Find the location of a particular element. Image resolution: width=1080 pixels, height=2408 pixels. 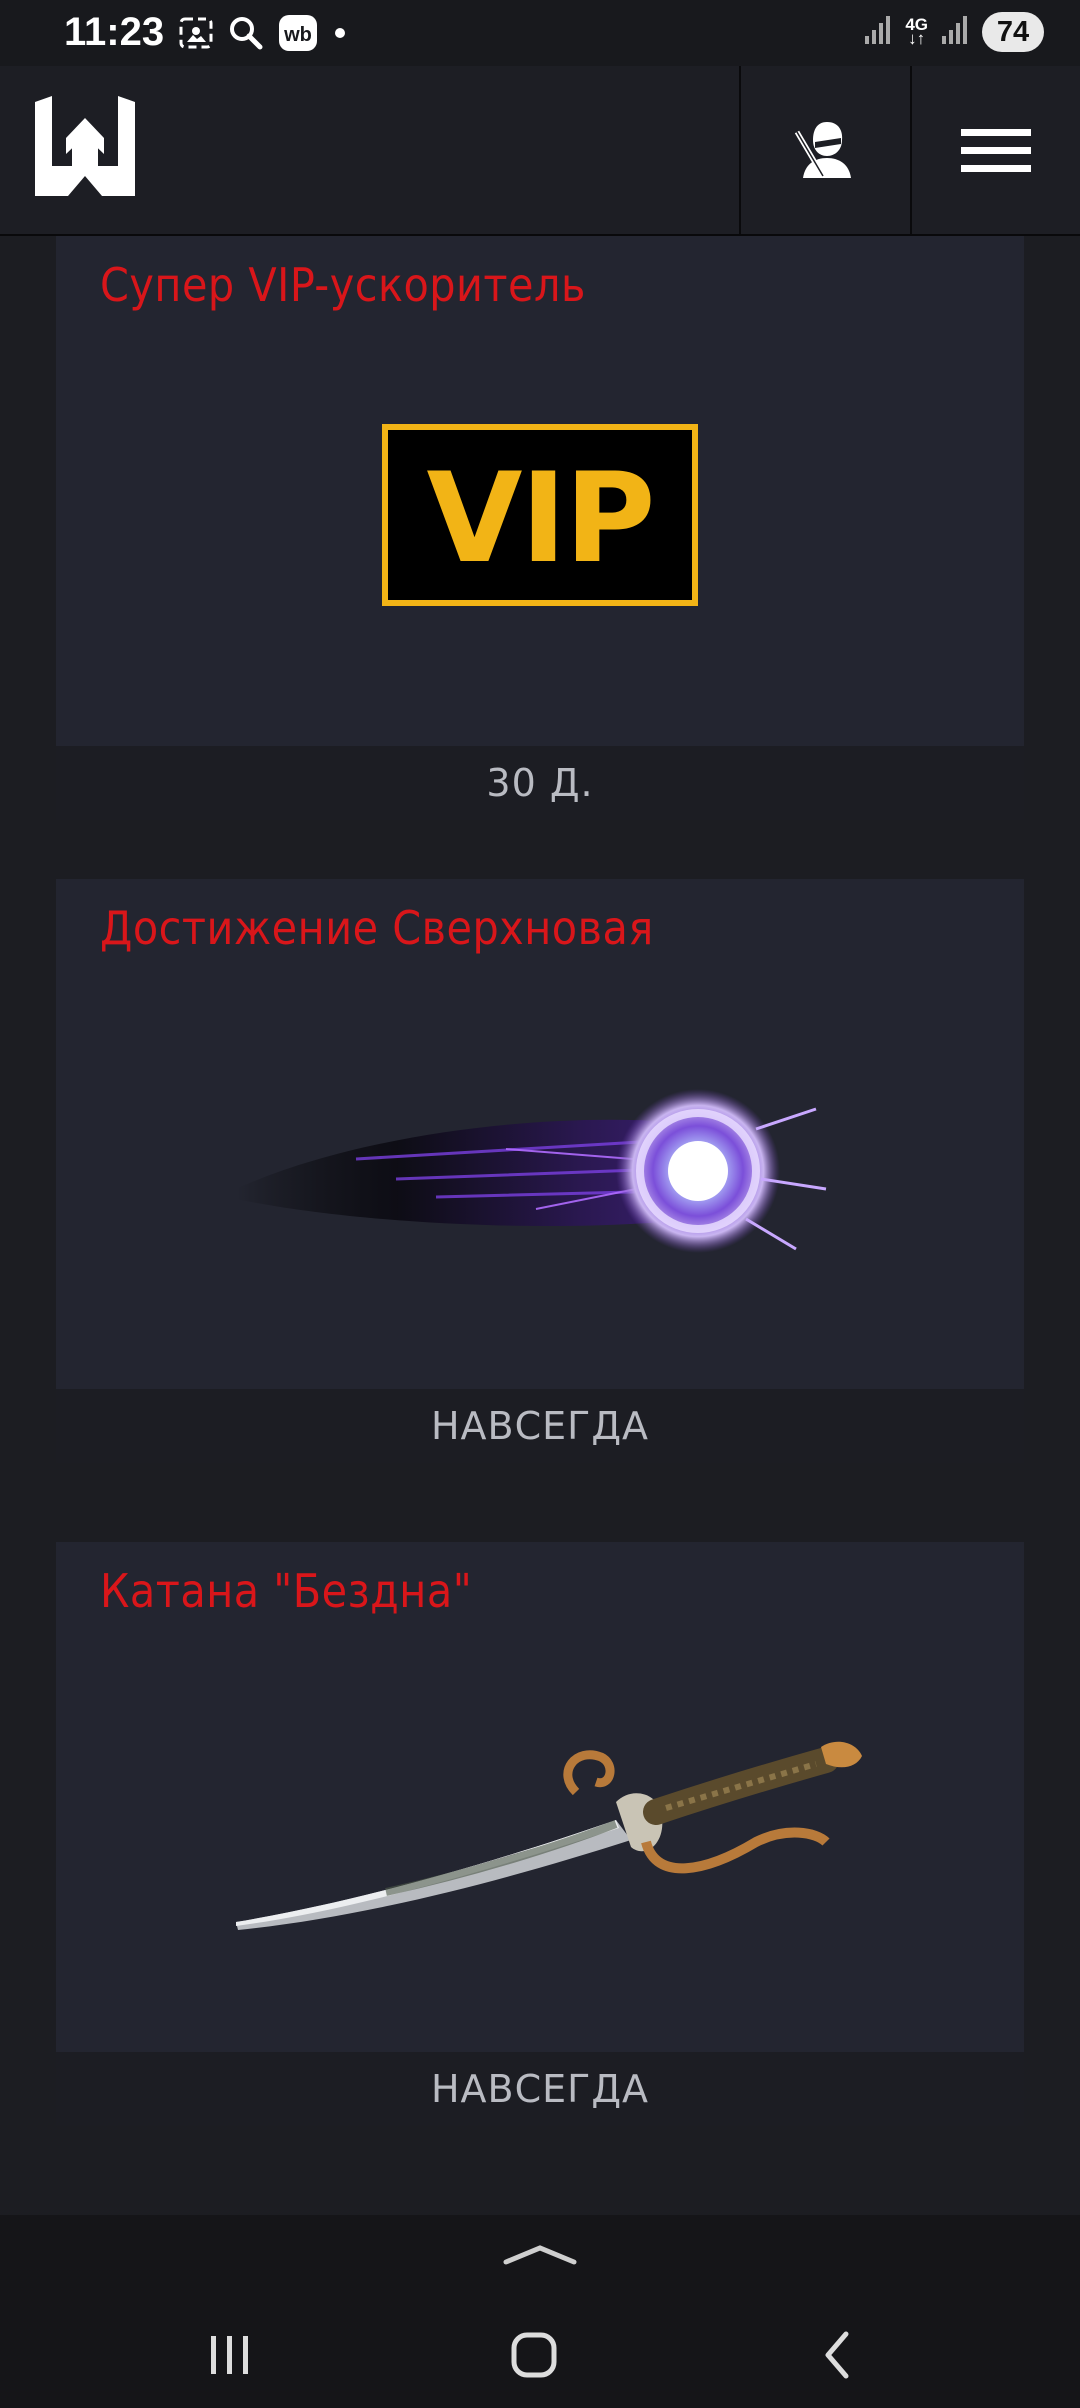

menu-button is located at coordinates (995, 150).